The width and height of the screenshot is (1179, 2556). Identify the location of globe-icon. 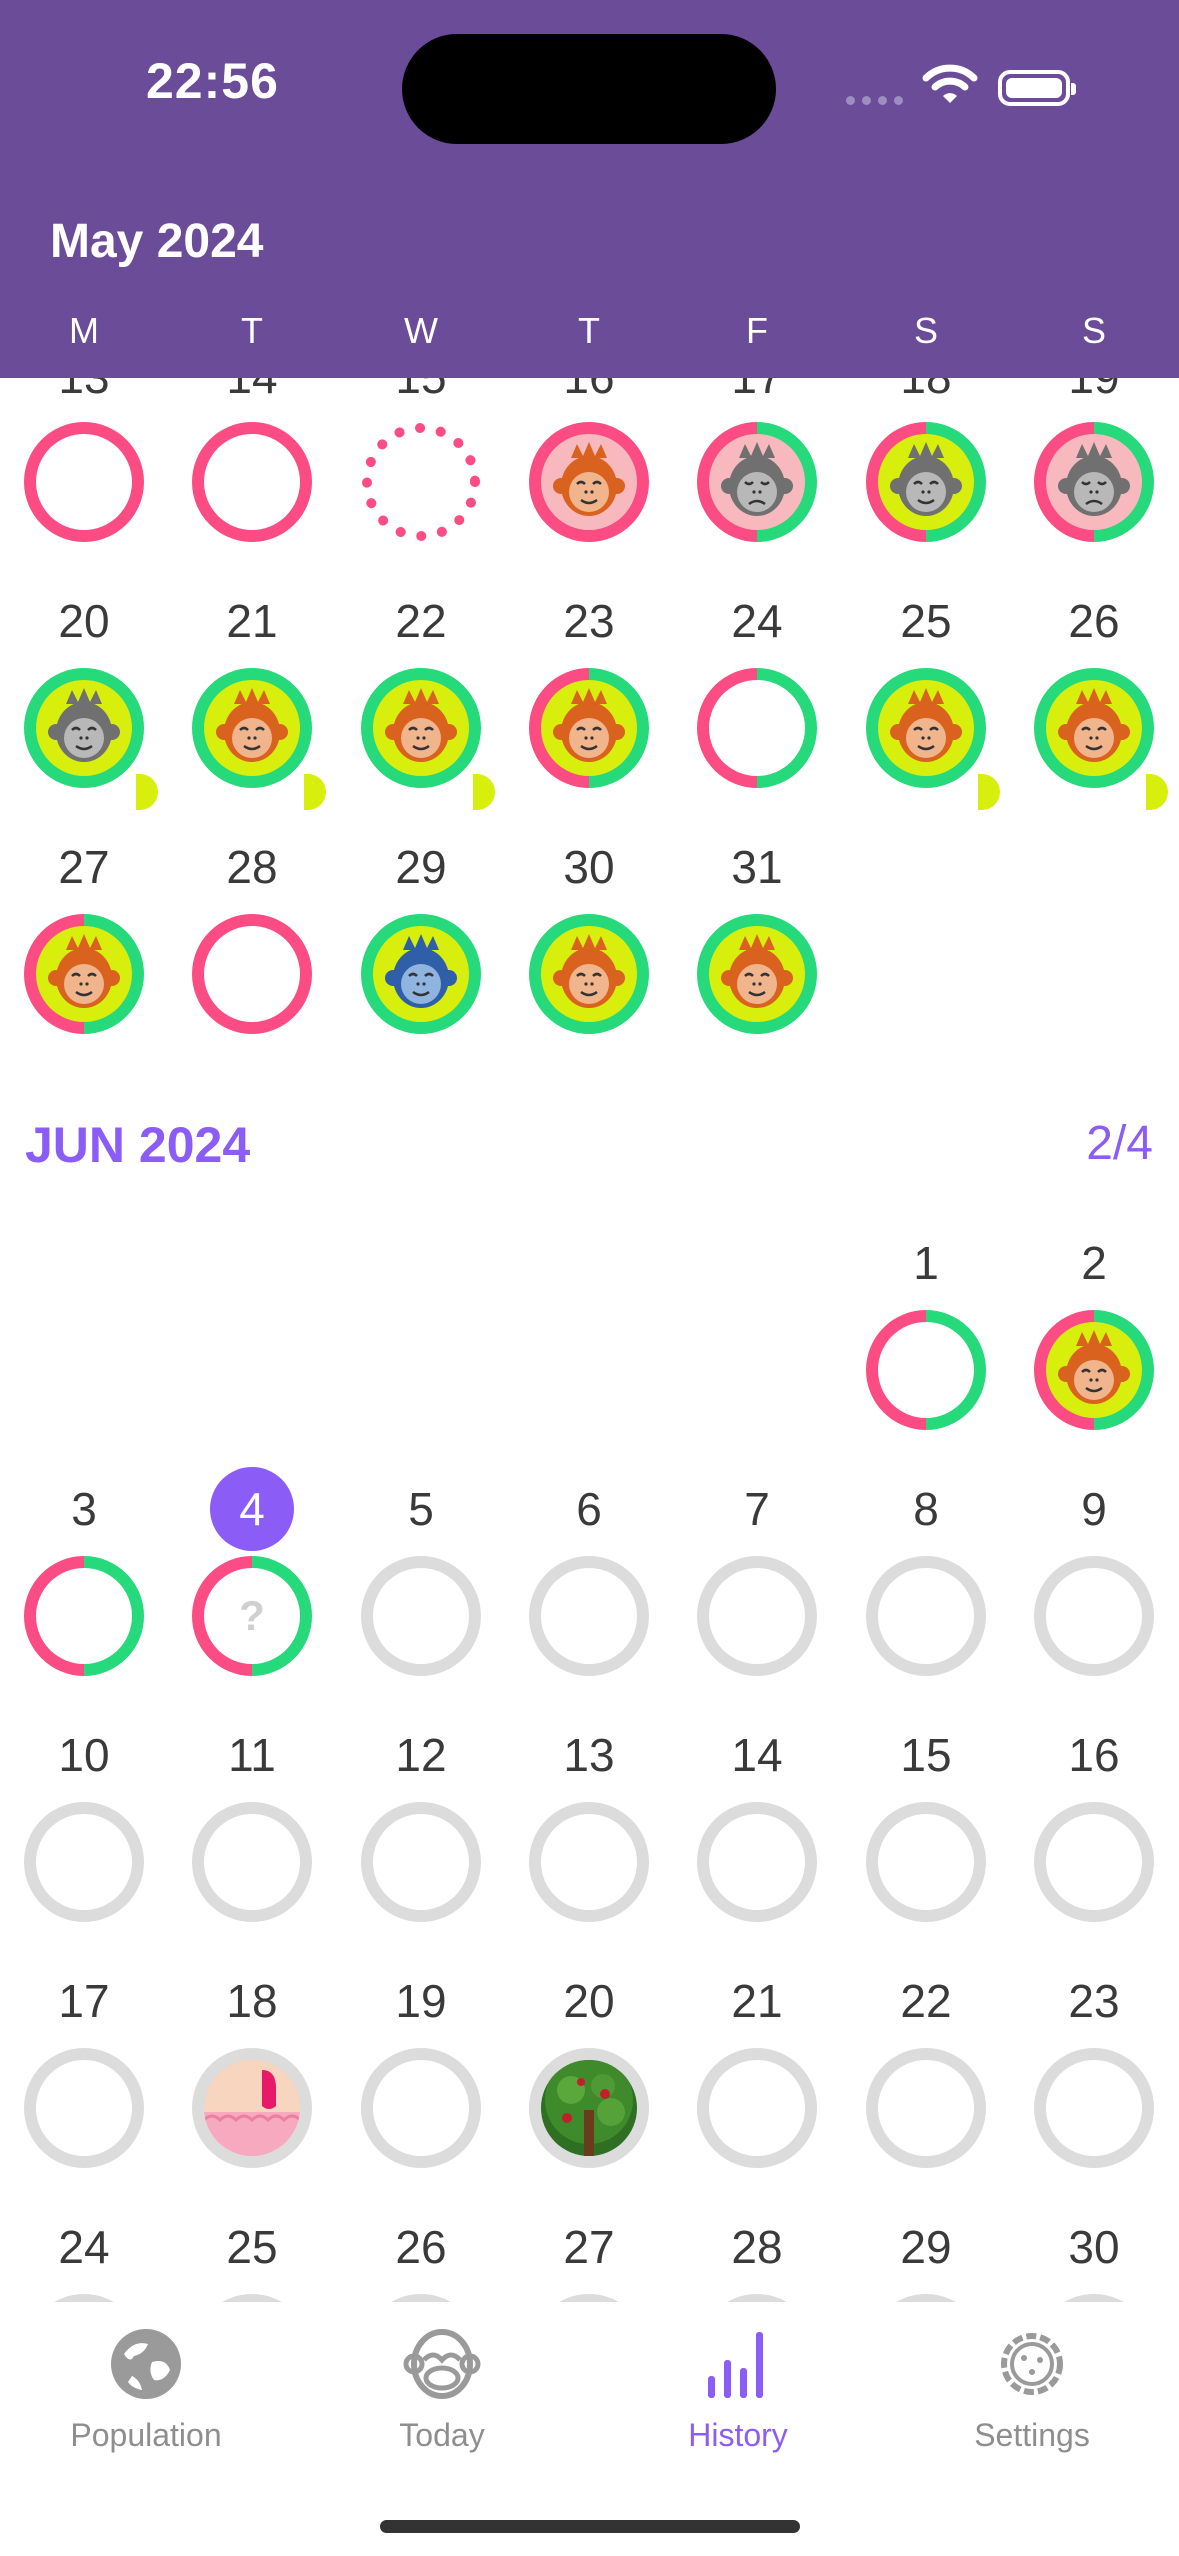
(146, 2364).